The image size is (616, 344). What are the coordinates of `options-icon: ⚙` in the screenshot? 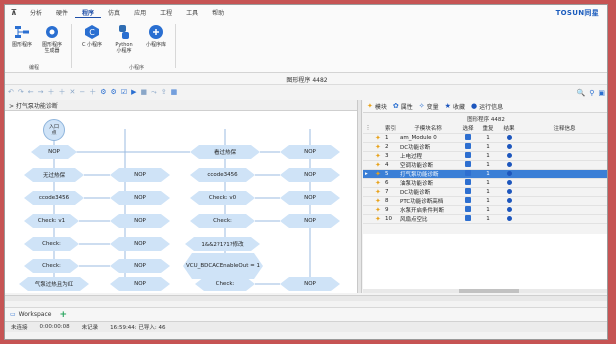 It's located at (114, 92).